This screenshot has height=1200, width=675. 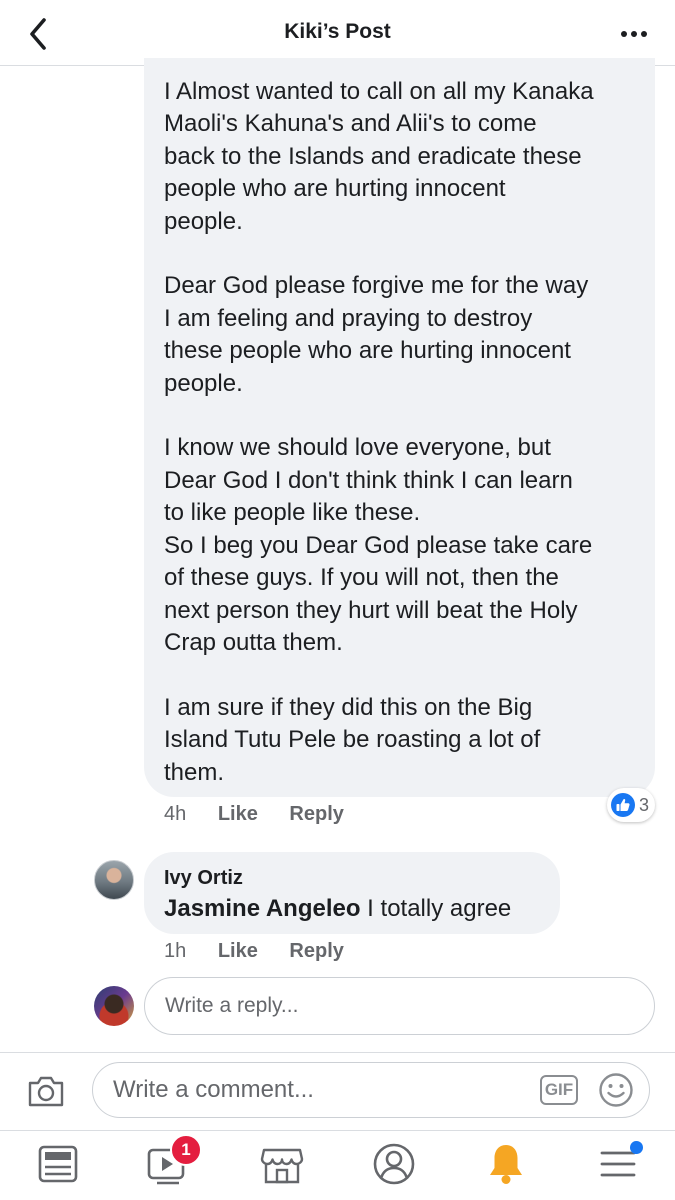 What do you see at coordinates (316, 814) in the screenshot?
I see `comment-reply-button: Reply` at bounding box center [316, 814].